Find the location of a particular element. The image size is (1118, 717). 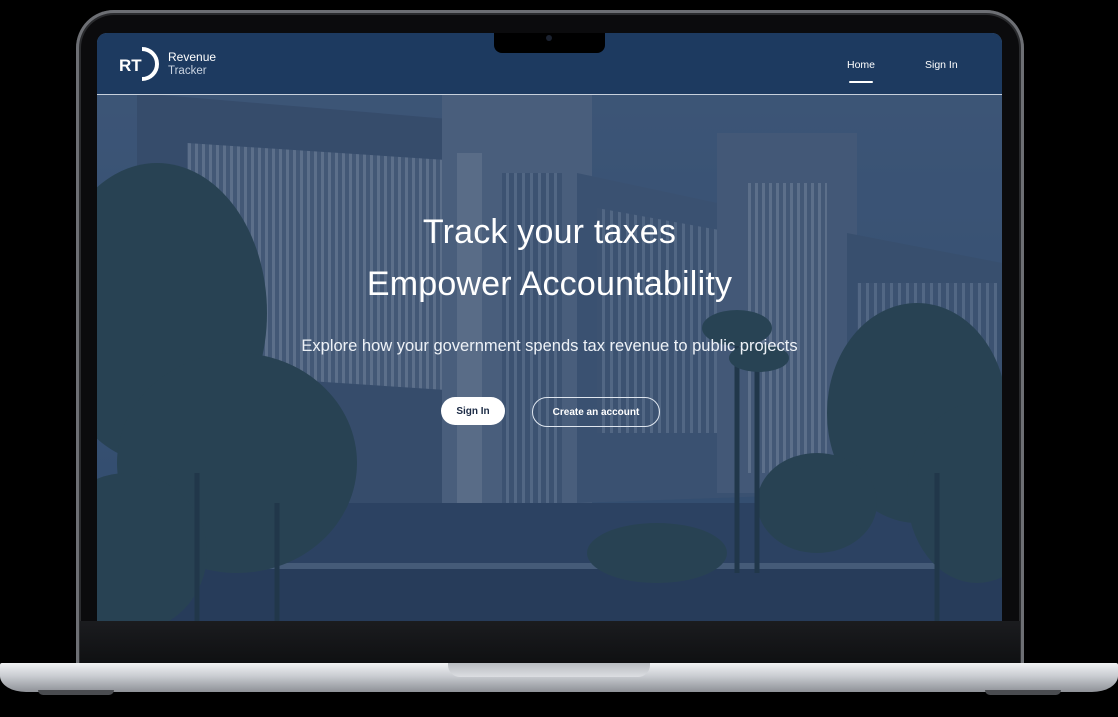

brand-logo: RT Revenue Tracker is located at coordinates (167, 64).